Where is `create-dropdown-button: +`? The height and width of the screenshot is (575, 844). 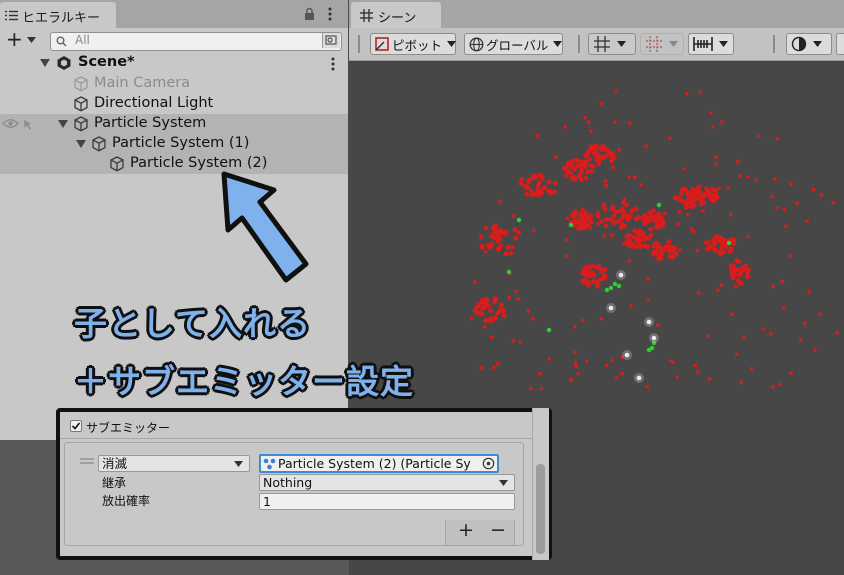 create-dropdown-button: + is located at coordinates (22, 39).